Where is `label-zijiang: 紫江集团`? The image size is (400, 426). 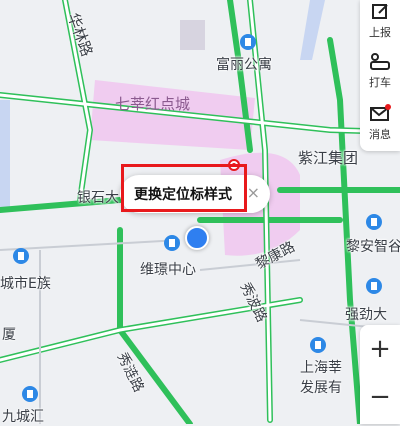
label-zijiang: 紫江集团 is located at coordinates (328, 158).